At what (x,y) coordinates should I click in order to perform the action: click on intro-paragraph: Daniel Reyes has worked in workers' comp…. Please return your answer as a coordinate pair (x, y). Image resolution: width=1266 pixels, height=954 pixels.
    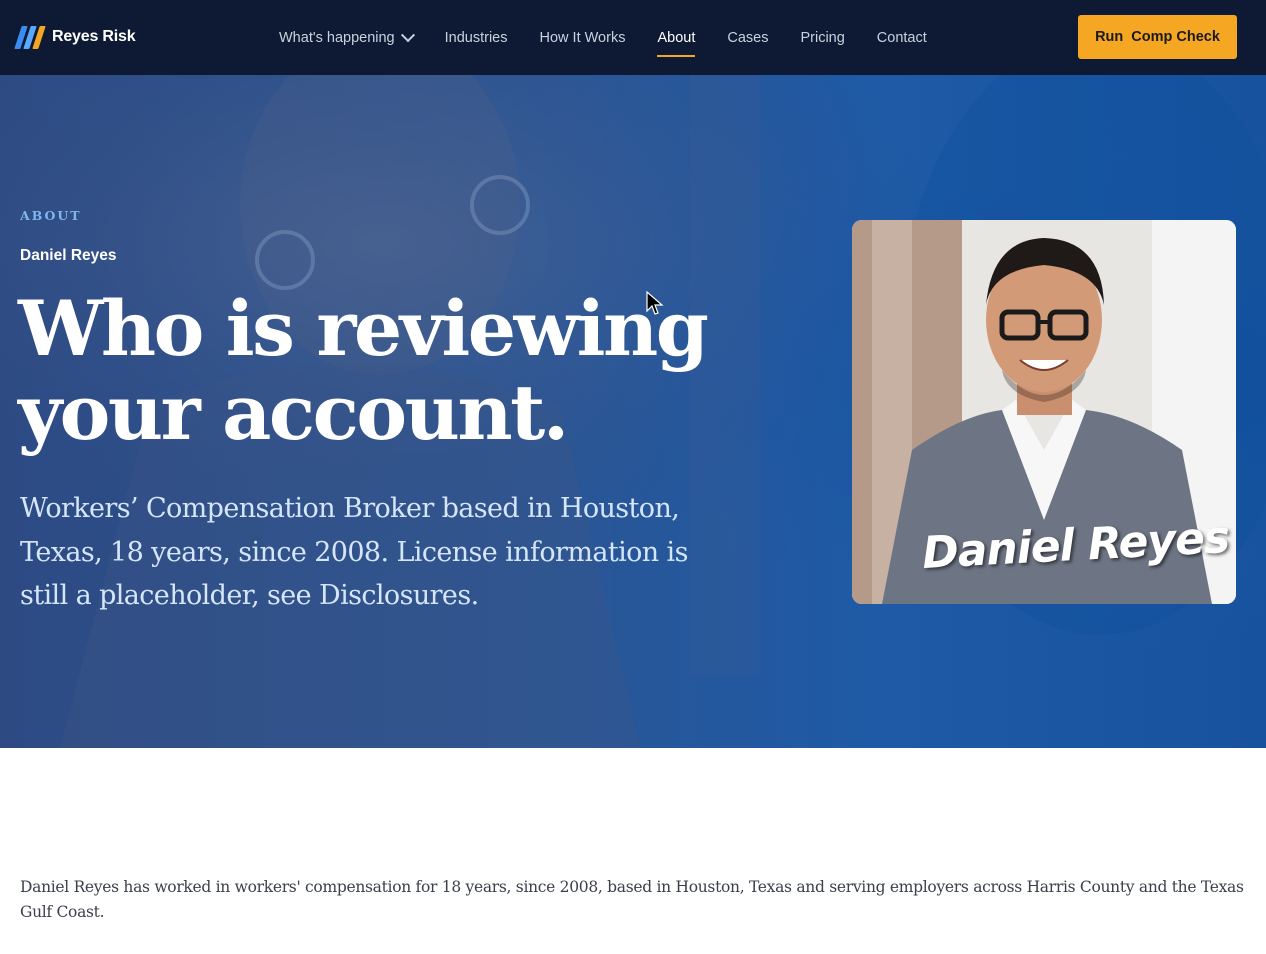
    Looking at the image, I should click on (632, 899).